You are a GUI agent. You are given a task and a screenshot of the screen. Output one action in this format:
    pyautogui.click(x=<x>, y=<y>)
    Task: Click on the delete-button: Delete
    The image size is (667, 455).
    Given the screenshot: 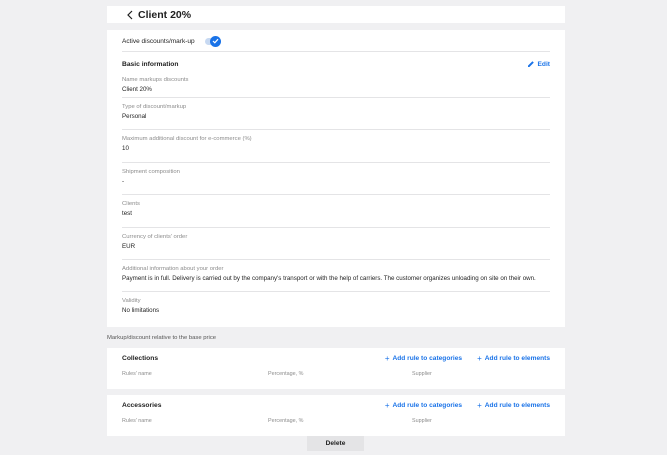 What is the action you would take?
    pyautogui.click(x=335, y=443)
    